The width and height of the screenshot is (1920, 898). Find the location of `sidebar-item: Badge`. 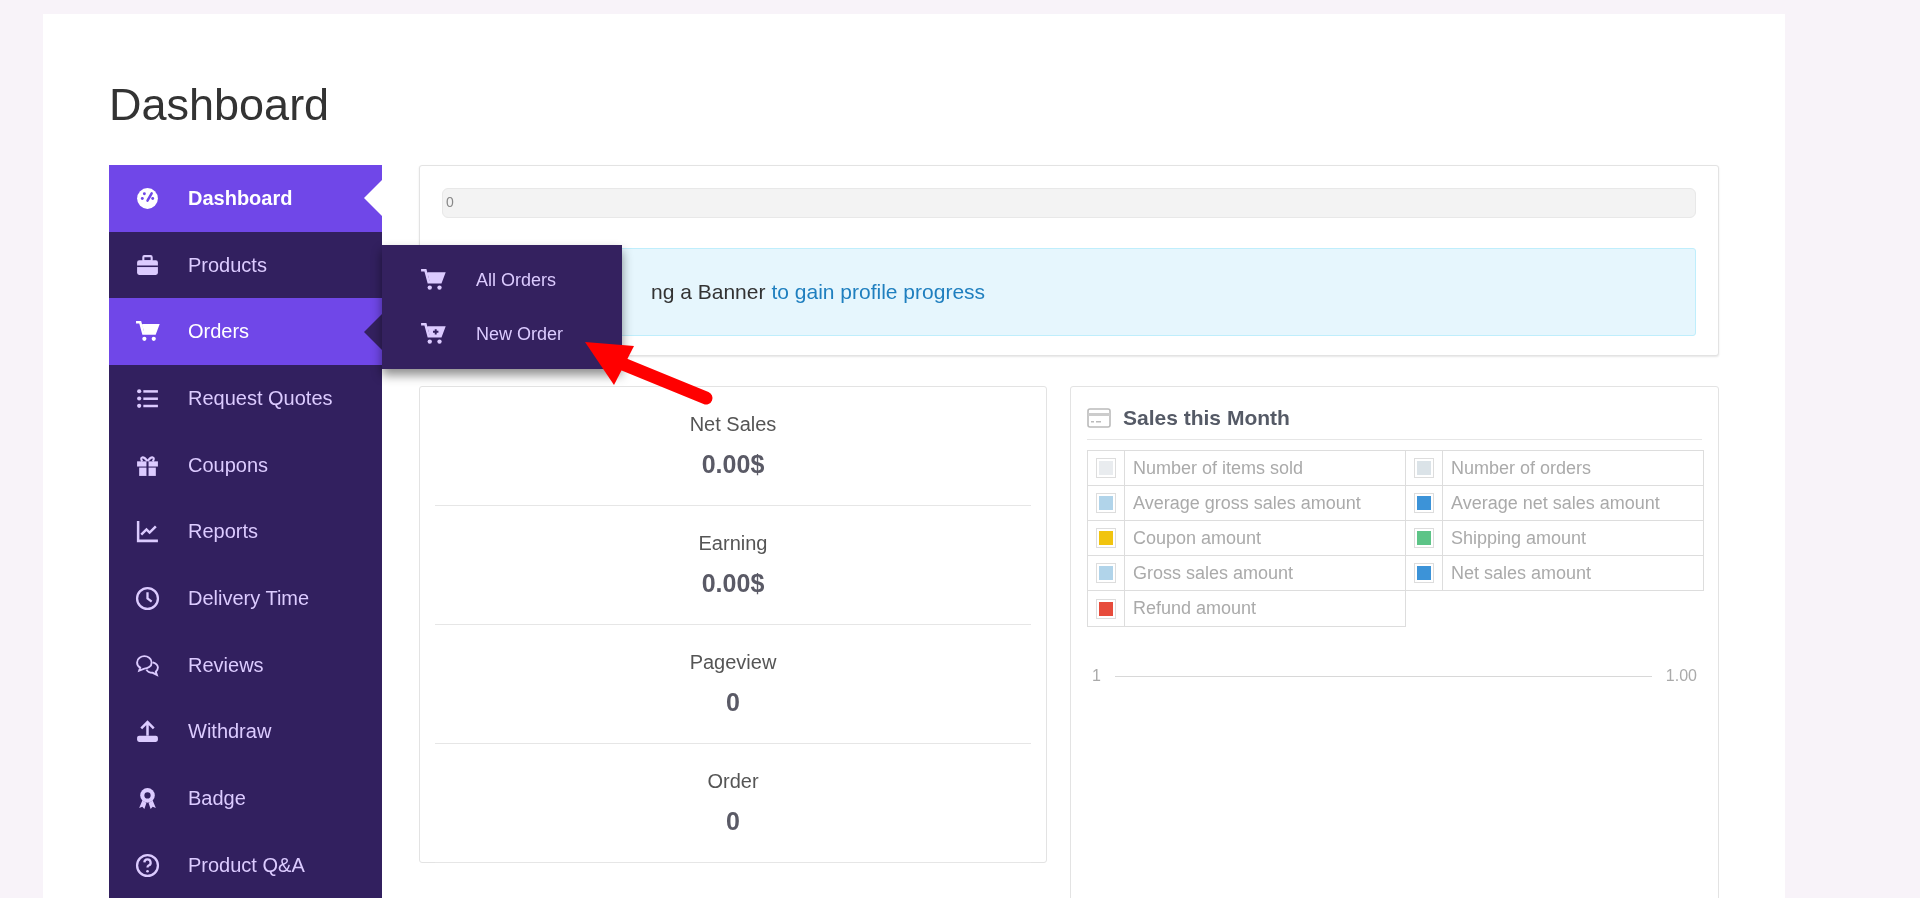

sidebar-item: Badge is located at coordinates (245, 798).